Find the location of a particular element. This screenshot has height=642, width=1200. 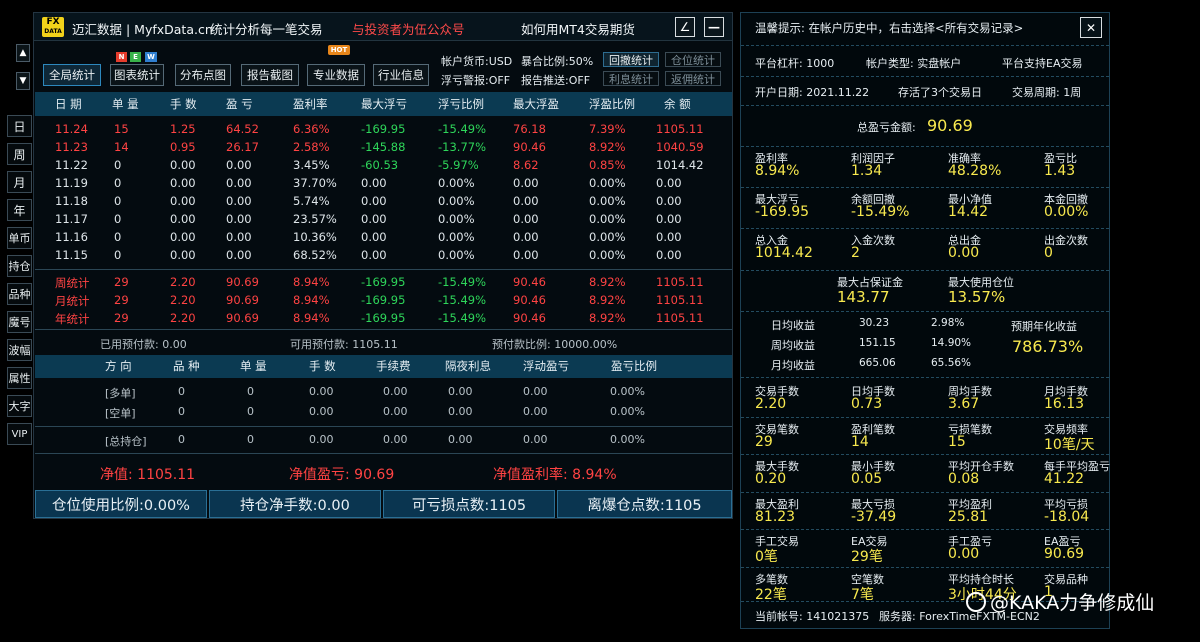

position-row: [多单] 0 0 0.00 0.00 0.00 0.00 0.00% is located at coordinates (383, 393).